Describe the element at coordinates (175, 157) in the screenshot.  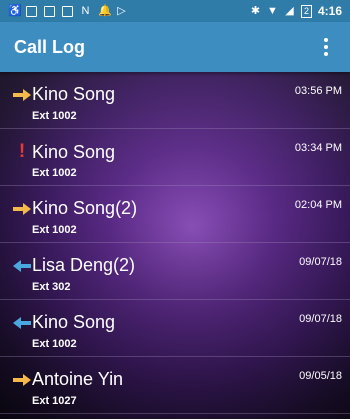
I see `call-log-row: ! Kino Song Ext 1002 03:34 PM` at that location.